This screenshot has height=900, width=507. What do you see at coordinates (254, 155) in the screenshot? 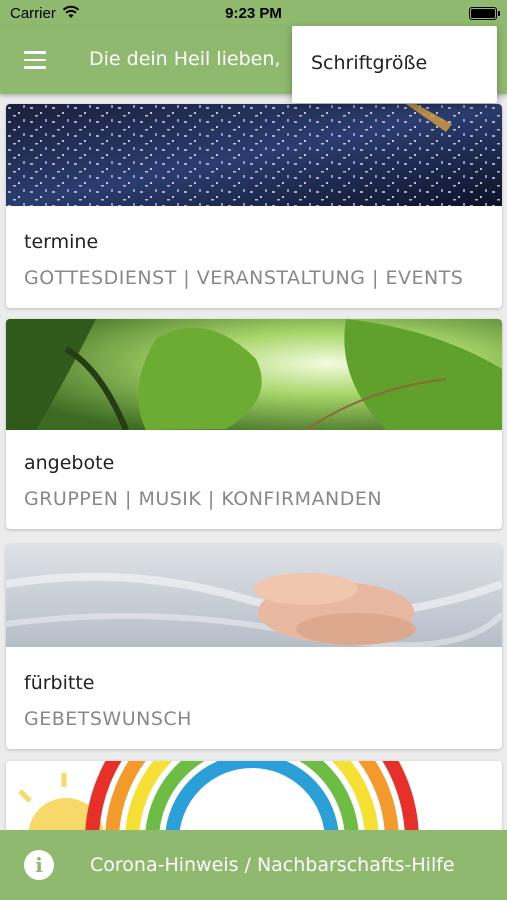
I see `confetti-concert-photo` at bounding box center [254, 155].